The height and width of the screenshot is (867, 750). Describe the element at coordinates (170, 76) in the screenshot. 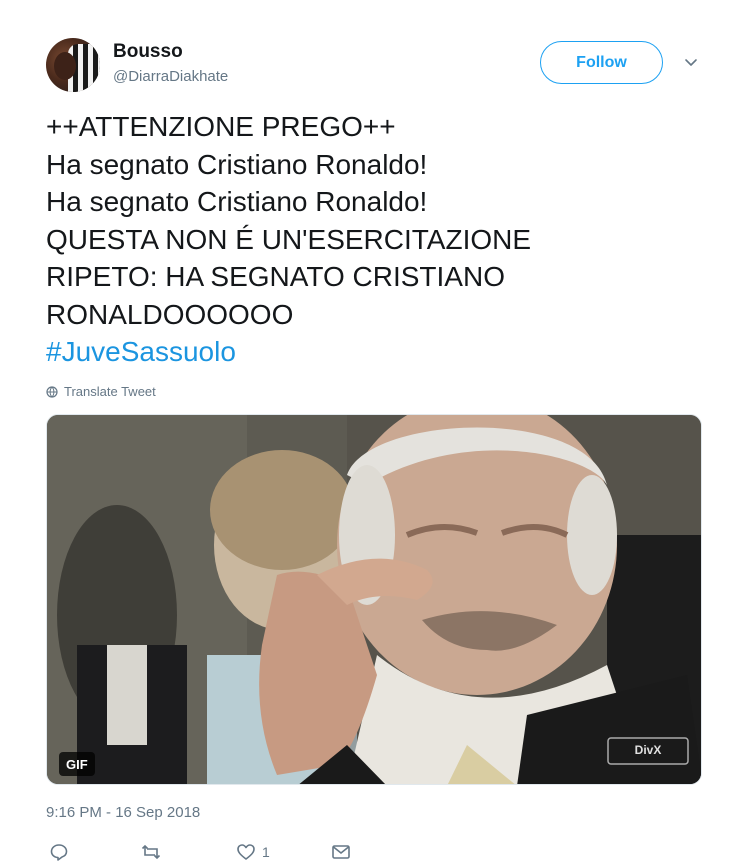

I see `author-handle: @DiarraDiakhate` at that location.